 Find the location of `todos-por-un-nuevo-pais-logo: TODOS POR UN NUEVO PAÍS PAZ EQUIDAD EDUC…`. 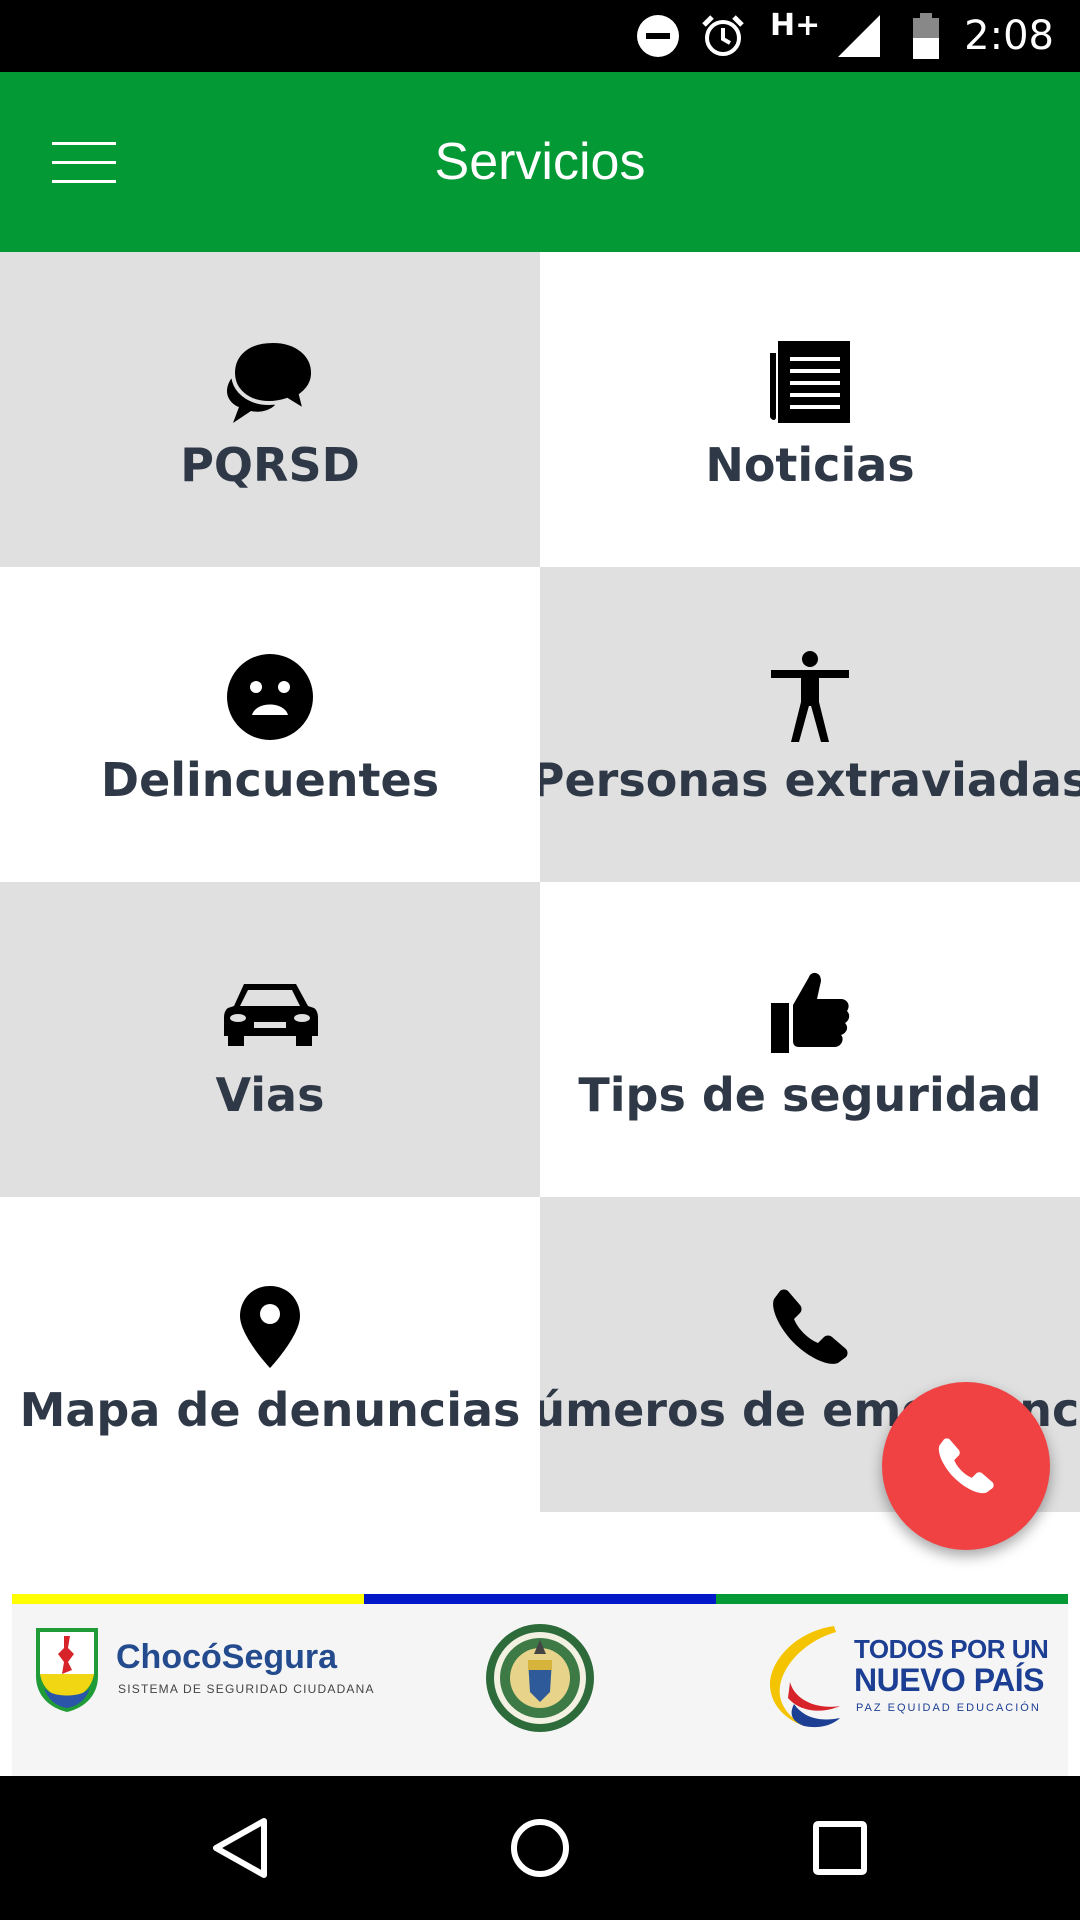

todos-por-un-nuevo-pais-logo: TODOS POR UN NUEVO PAÍS PAZ EQUIDAD EDUC… is located at coordinates (909, 1682).